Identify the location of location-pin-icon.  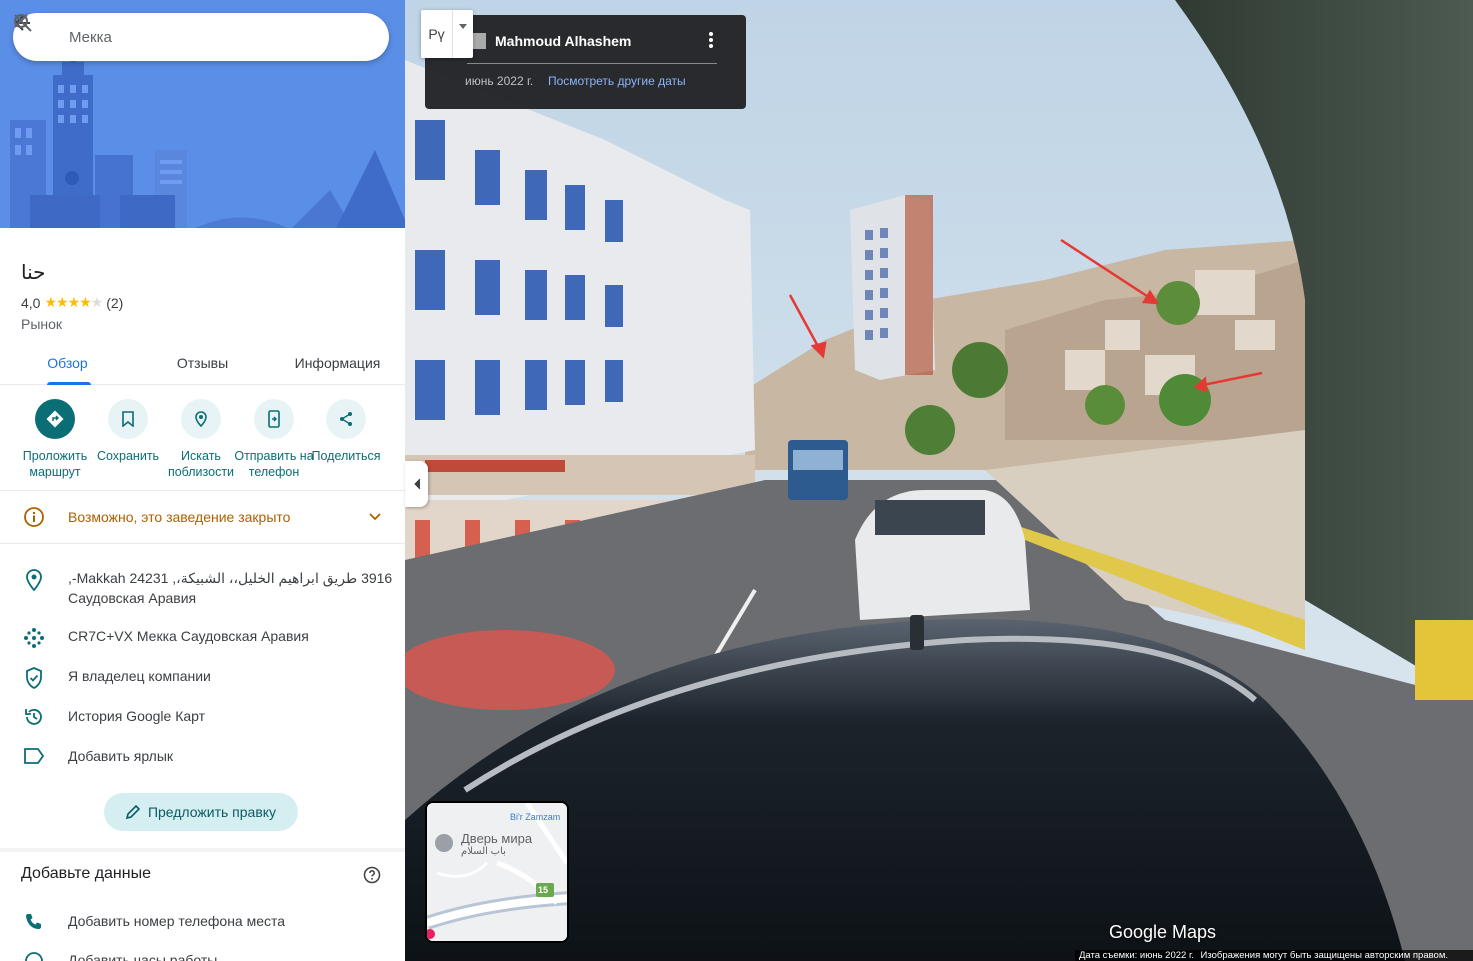
(34, 579).